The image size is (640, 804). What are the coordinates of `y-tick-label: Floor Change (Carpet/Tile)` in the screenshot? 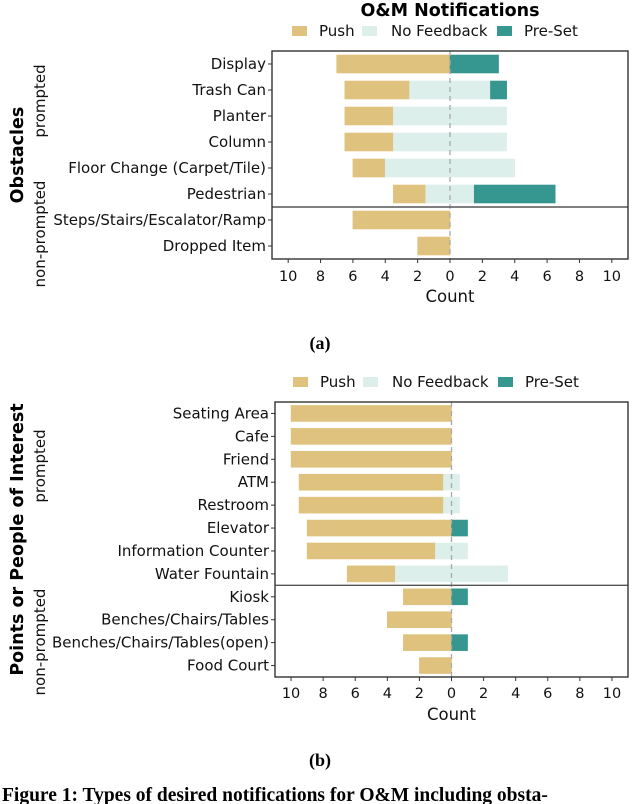 It's located at (167, 168).